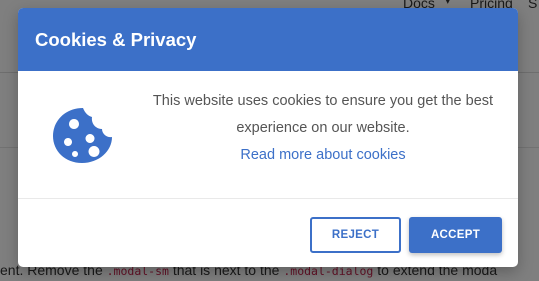 Image resolution: width=539 pixels, height=281 pixels. Describe the element at coordinates (82, 135) in the screenshot. I see `cookie-icon` at that location.